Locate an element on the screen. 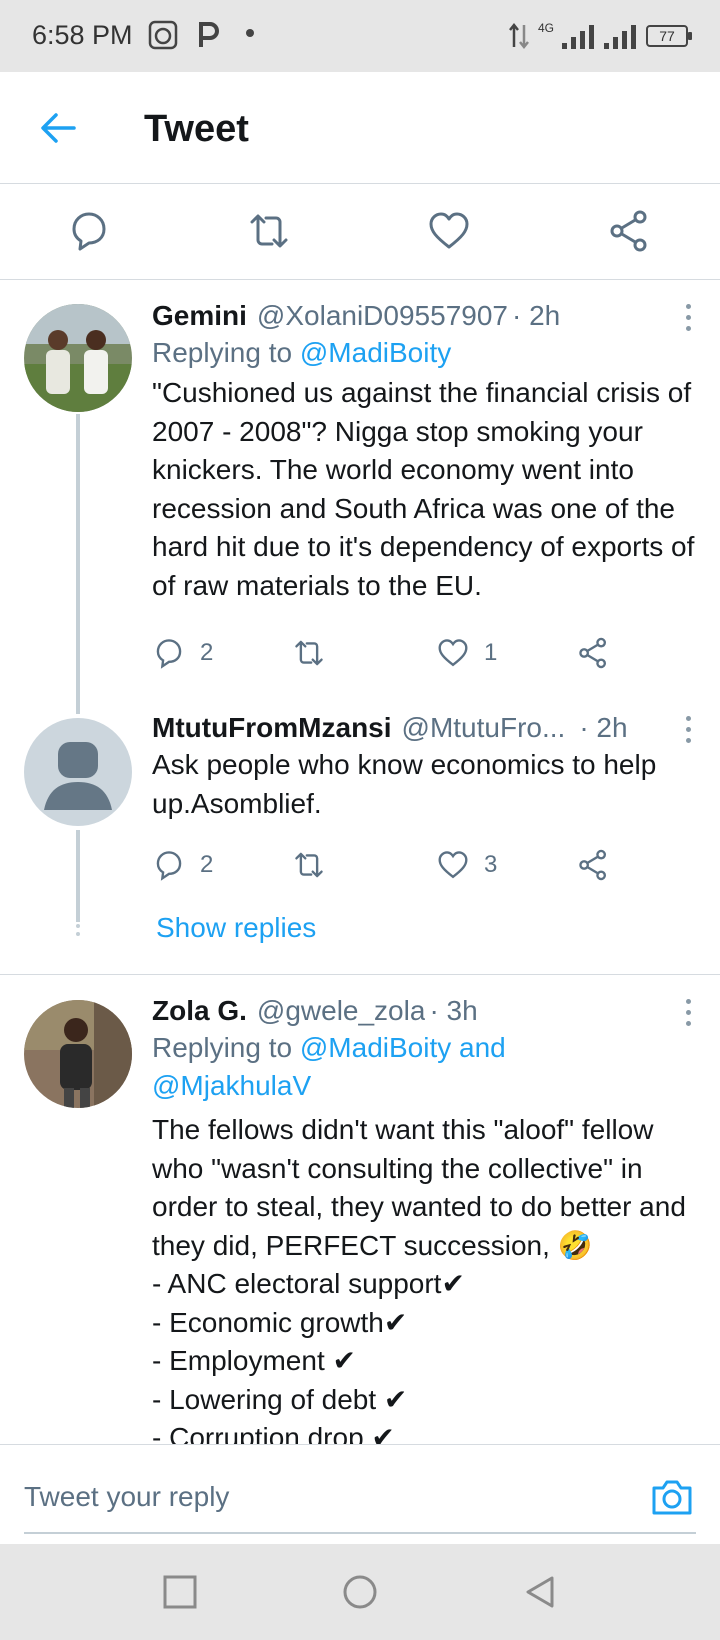 The height and width of the screenshot is (1640, 720). tweet-actions: 2 1 is located at coordinates (422, 656).